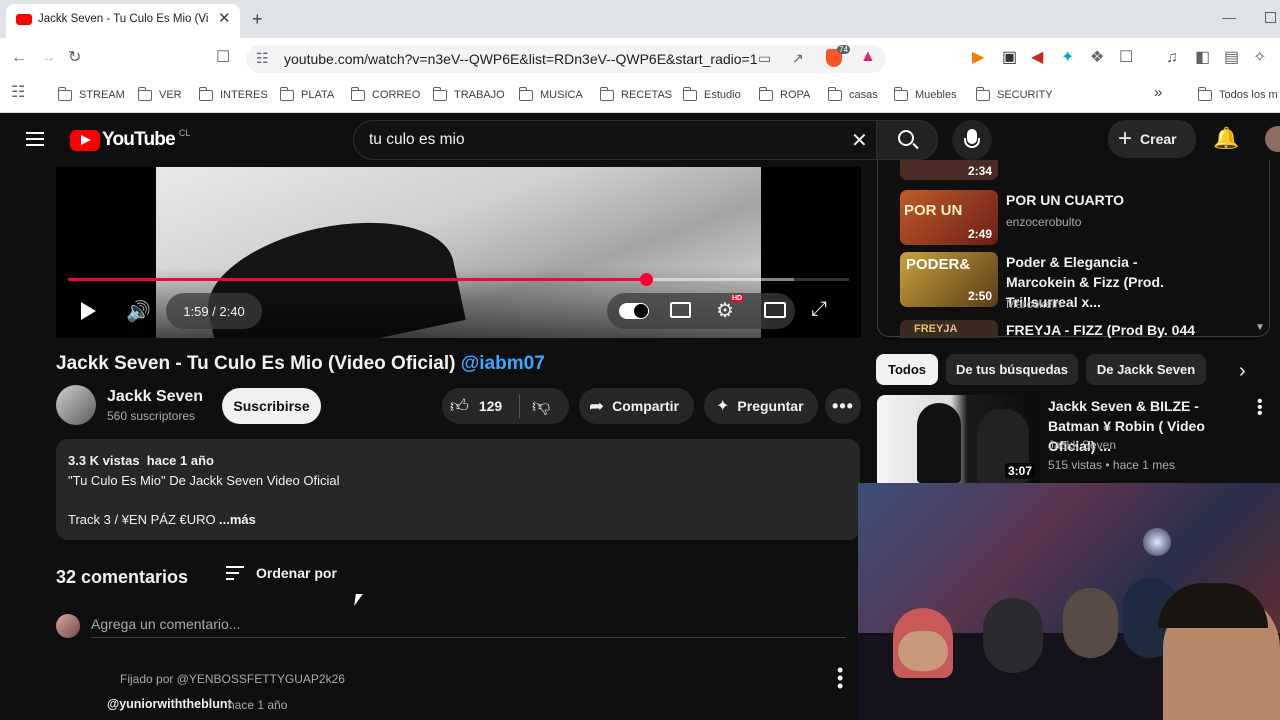  I want to click on maximize-icon, so click(1270, 17).